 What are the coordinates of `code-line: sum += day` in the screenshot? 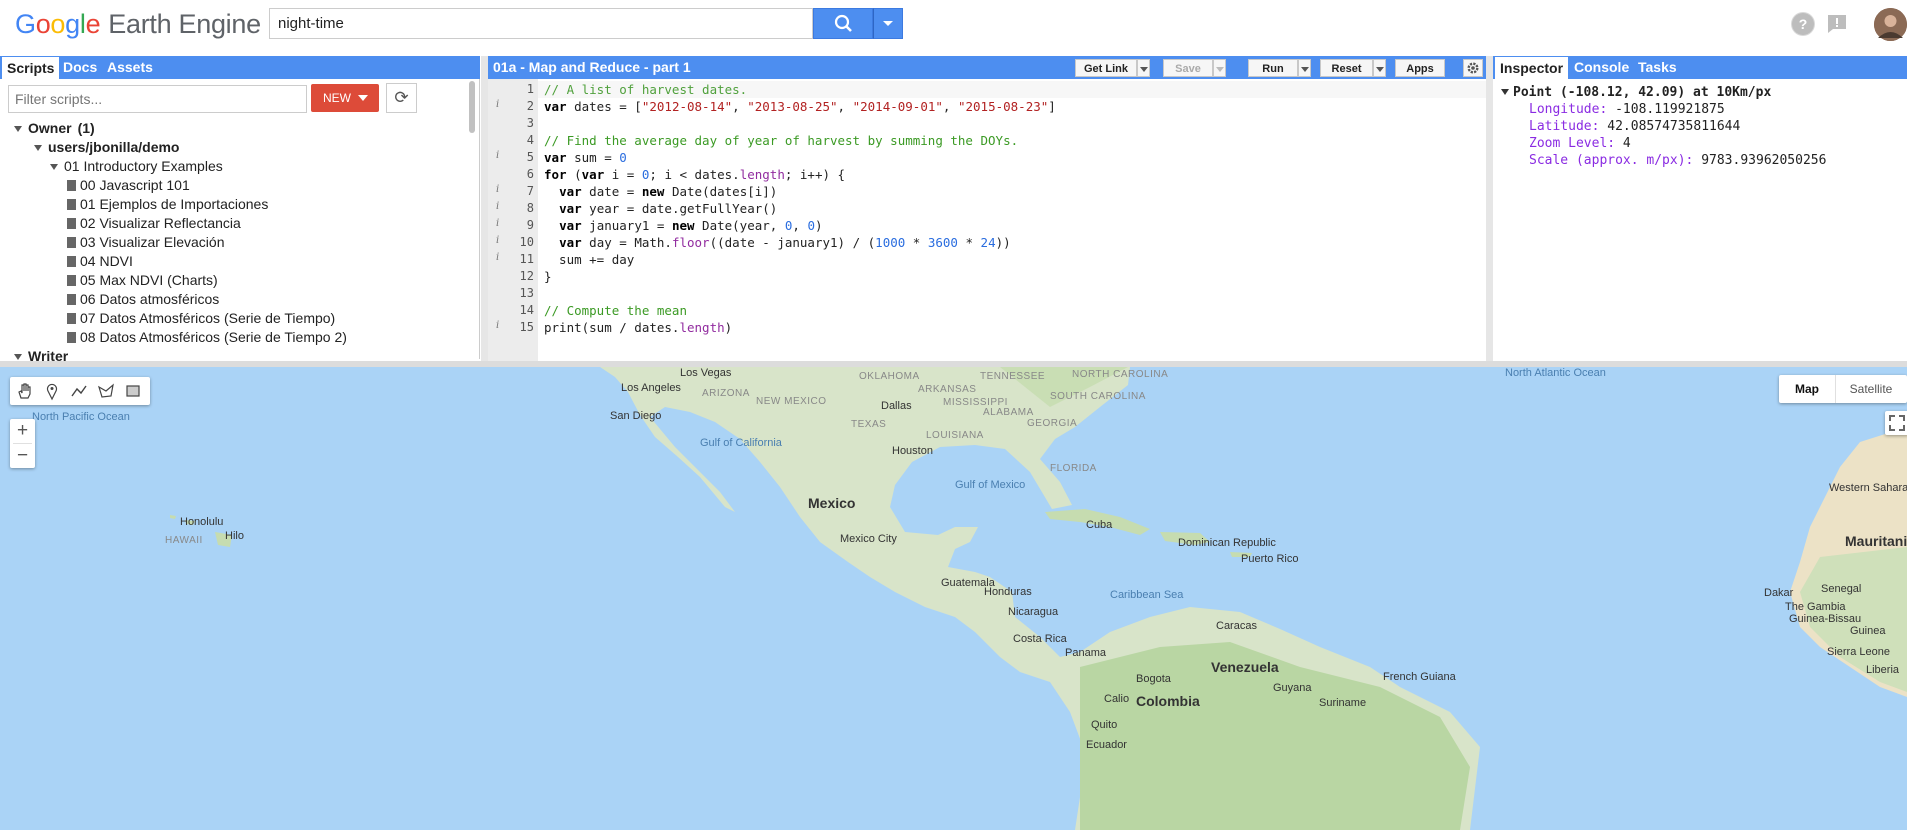 It's located at (589, 259).